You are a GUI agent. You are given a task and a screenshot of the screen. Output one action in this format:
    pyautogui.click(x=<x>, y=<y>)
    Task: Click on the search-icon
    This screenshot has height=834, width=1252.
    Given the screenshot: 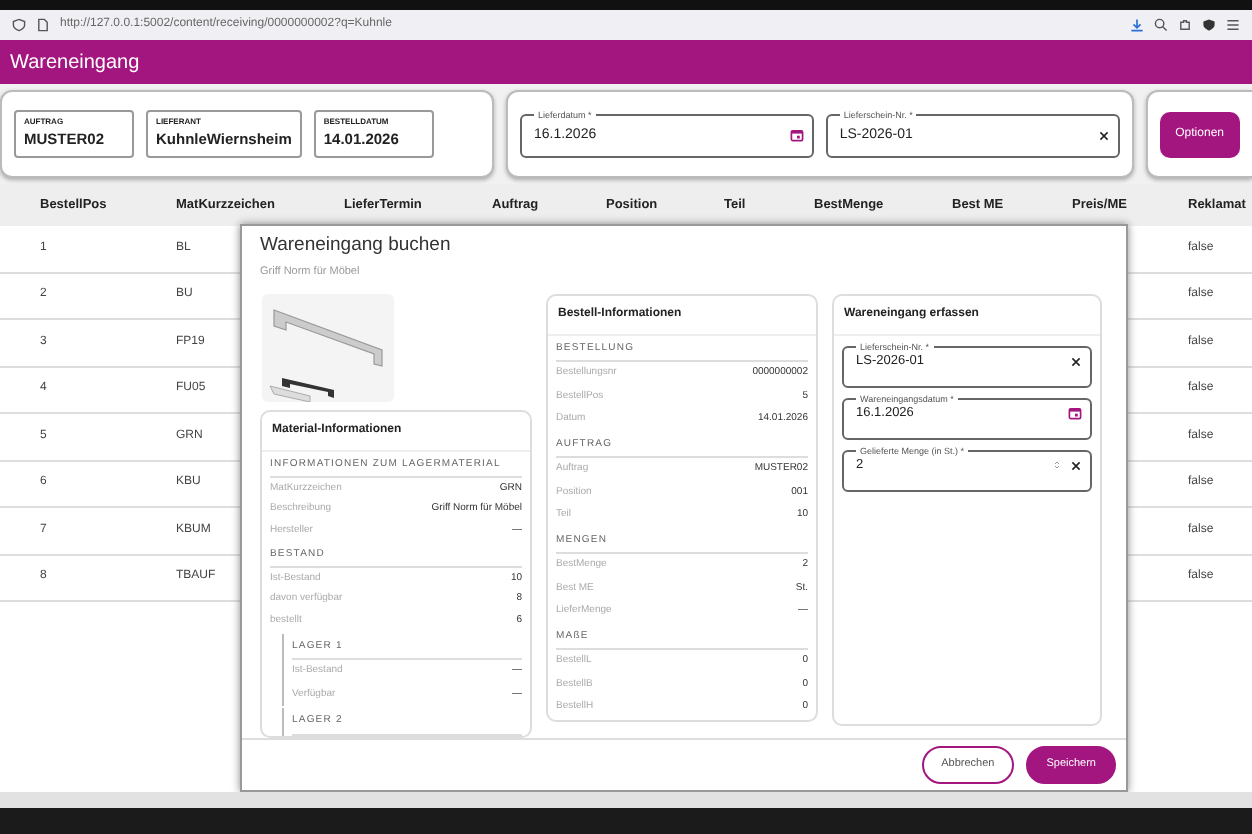 What is the action you would take?
    pyautogui.click(x=1161, y=25)
    